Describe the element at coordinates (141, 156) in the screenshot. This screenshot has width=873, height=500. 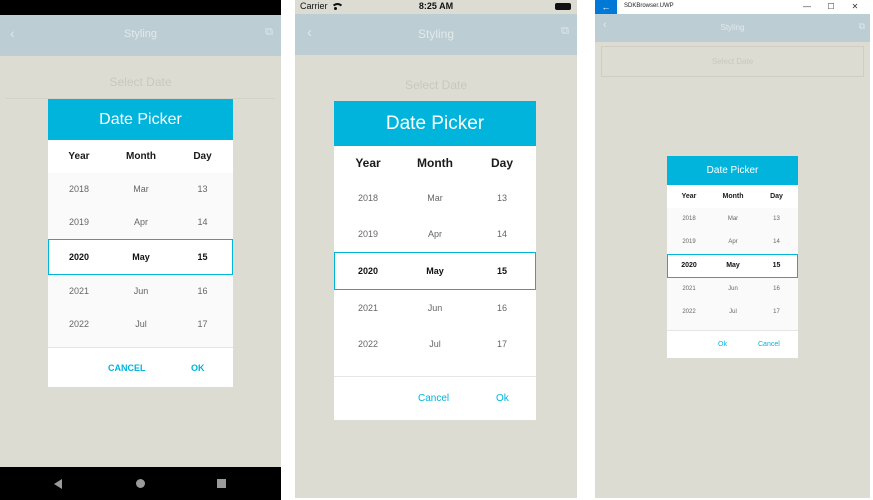
I see `column-header-month: Month` at that location.